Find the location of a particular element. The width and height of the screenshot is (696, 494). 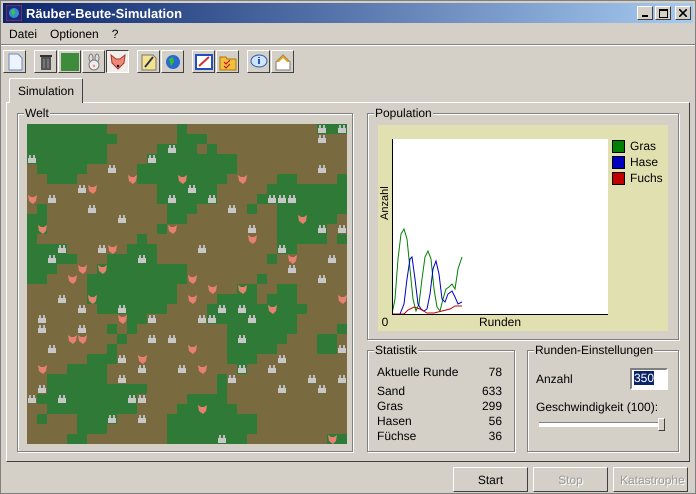

close-icon is located at coordinates (683, 13).